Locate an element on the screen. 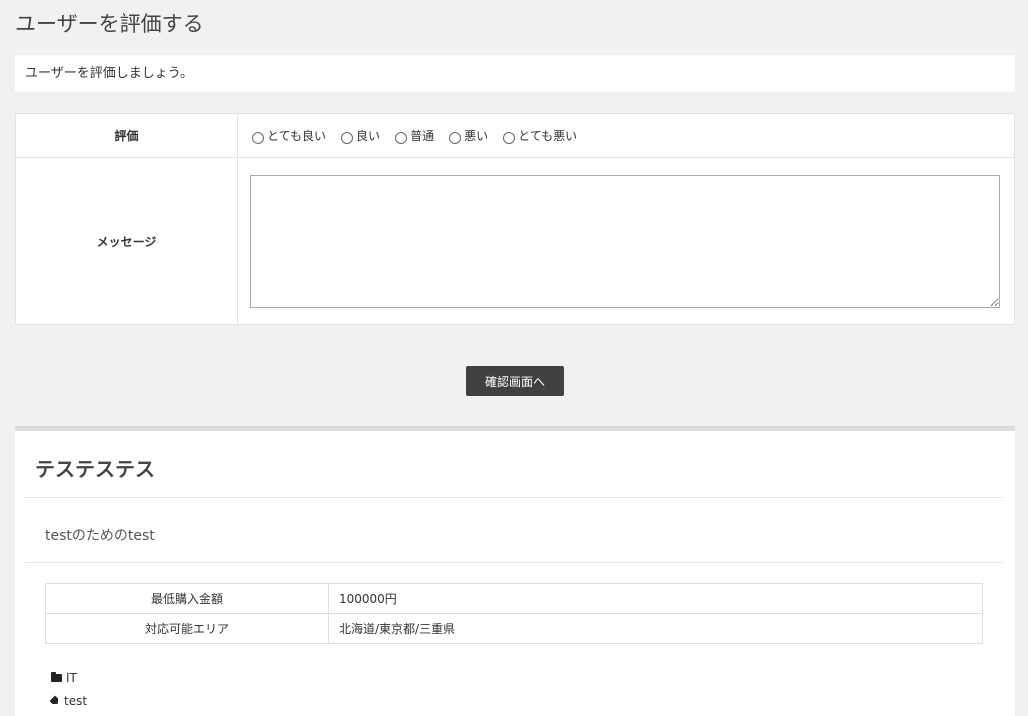 Image resolution: width=1028 pixels, height=716 pixels. table-row: 対応可能エリア 北海道/東京都/三重県 is located at coordinates (514, 628).